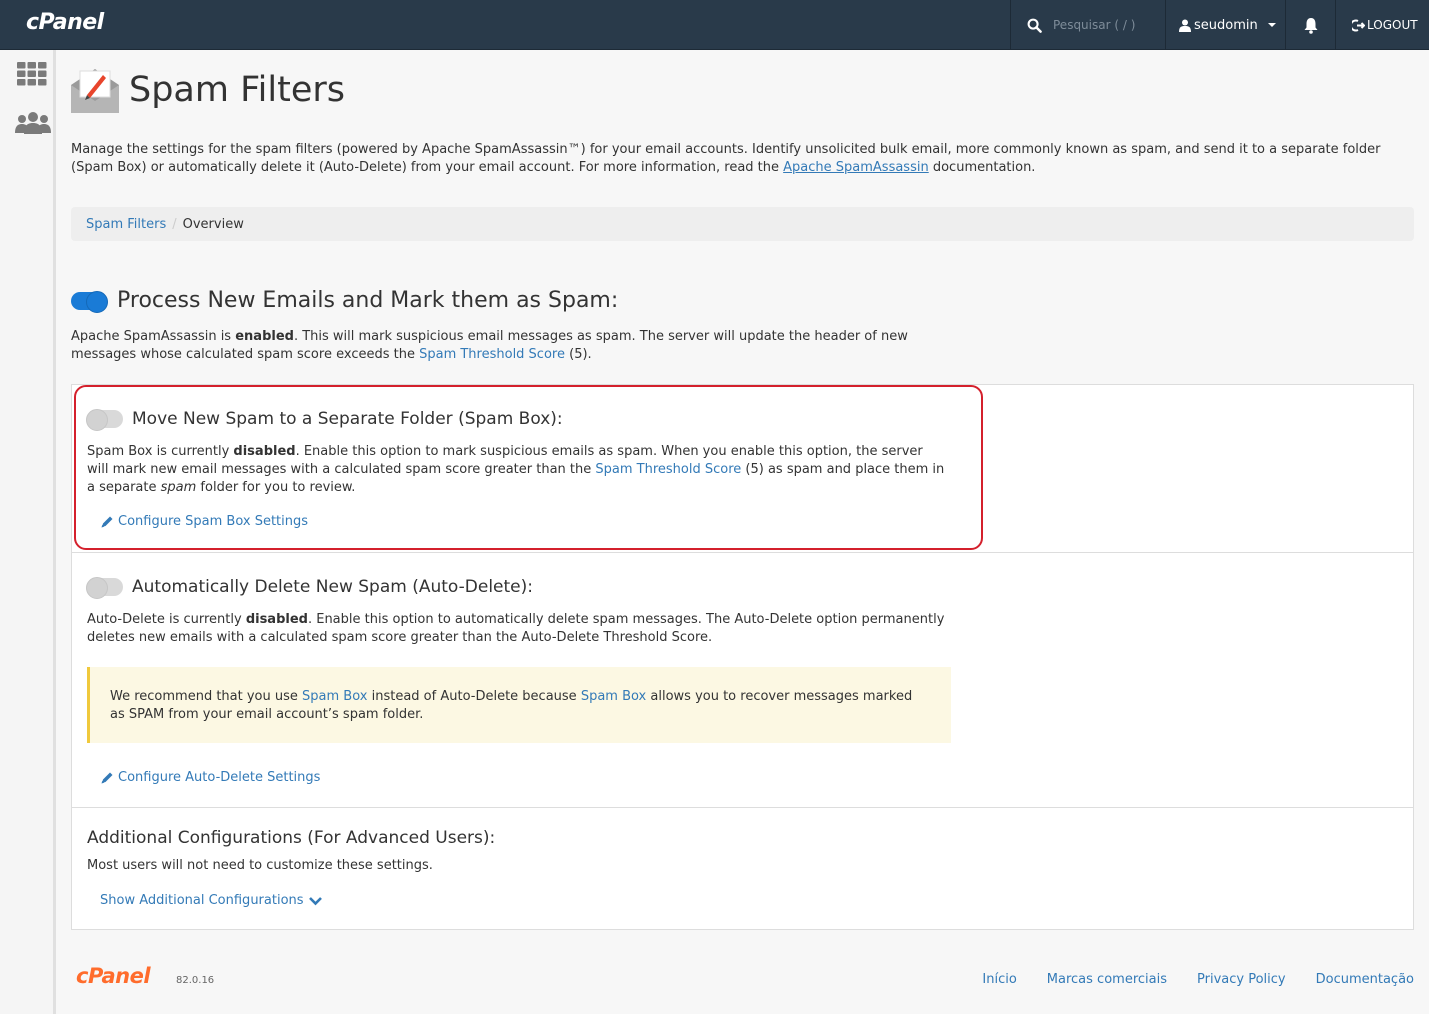 This screenshot has height=1014, width=1429. What do you see at coordinates (32, 74) in the screenshot?
I see `grid-icon` at bounding box center [32, 74].